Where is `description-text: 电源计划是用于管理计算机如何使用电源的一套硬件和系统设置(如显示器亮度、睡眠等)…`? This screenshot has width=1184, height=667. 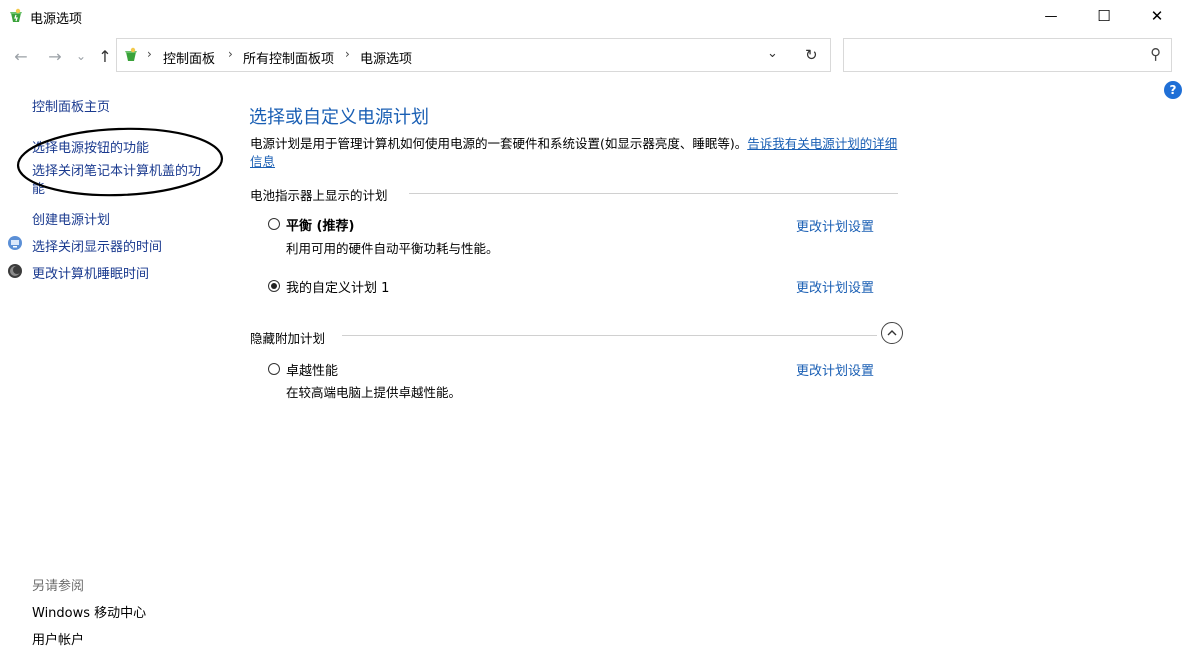 description-text: 电源计划是用于管理计算机如何使用电源的一套硬件和系统设置(如显示器亮度、睡眠等)… is located at coordinates (499, 143).